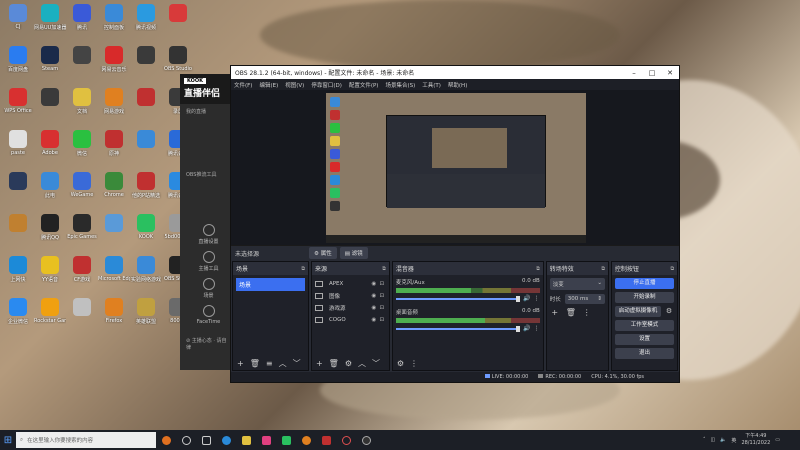  Describe the element at coordinates (18, 101) in the screenshot. I see `desktop-shortcut: WPS Office` at that location.